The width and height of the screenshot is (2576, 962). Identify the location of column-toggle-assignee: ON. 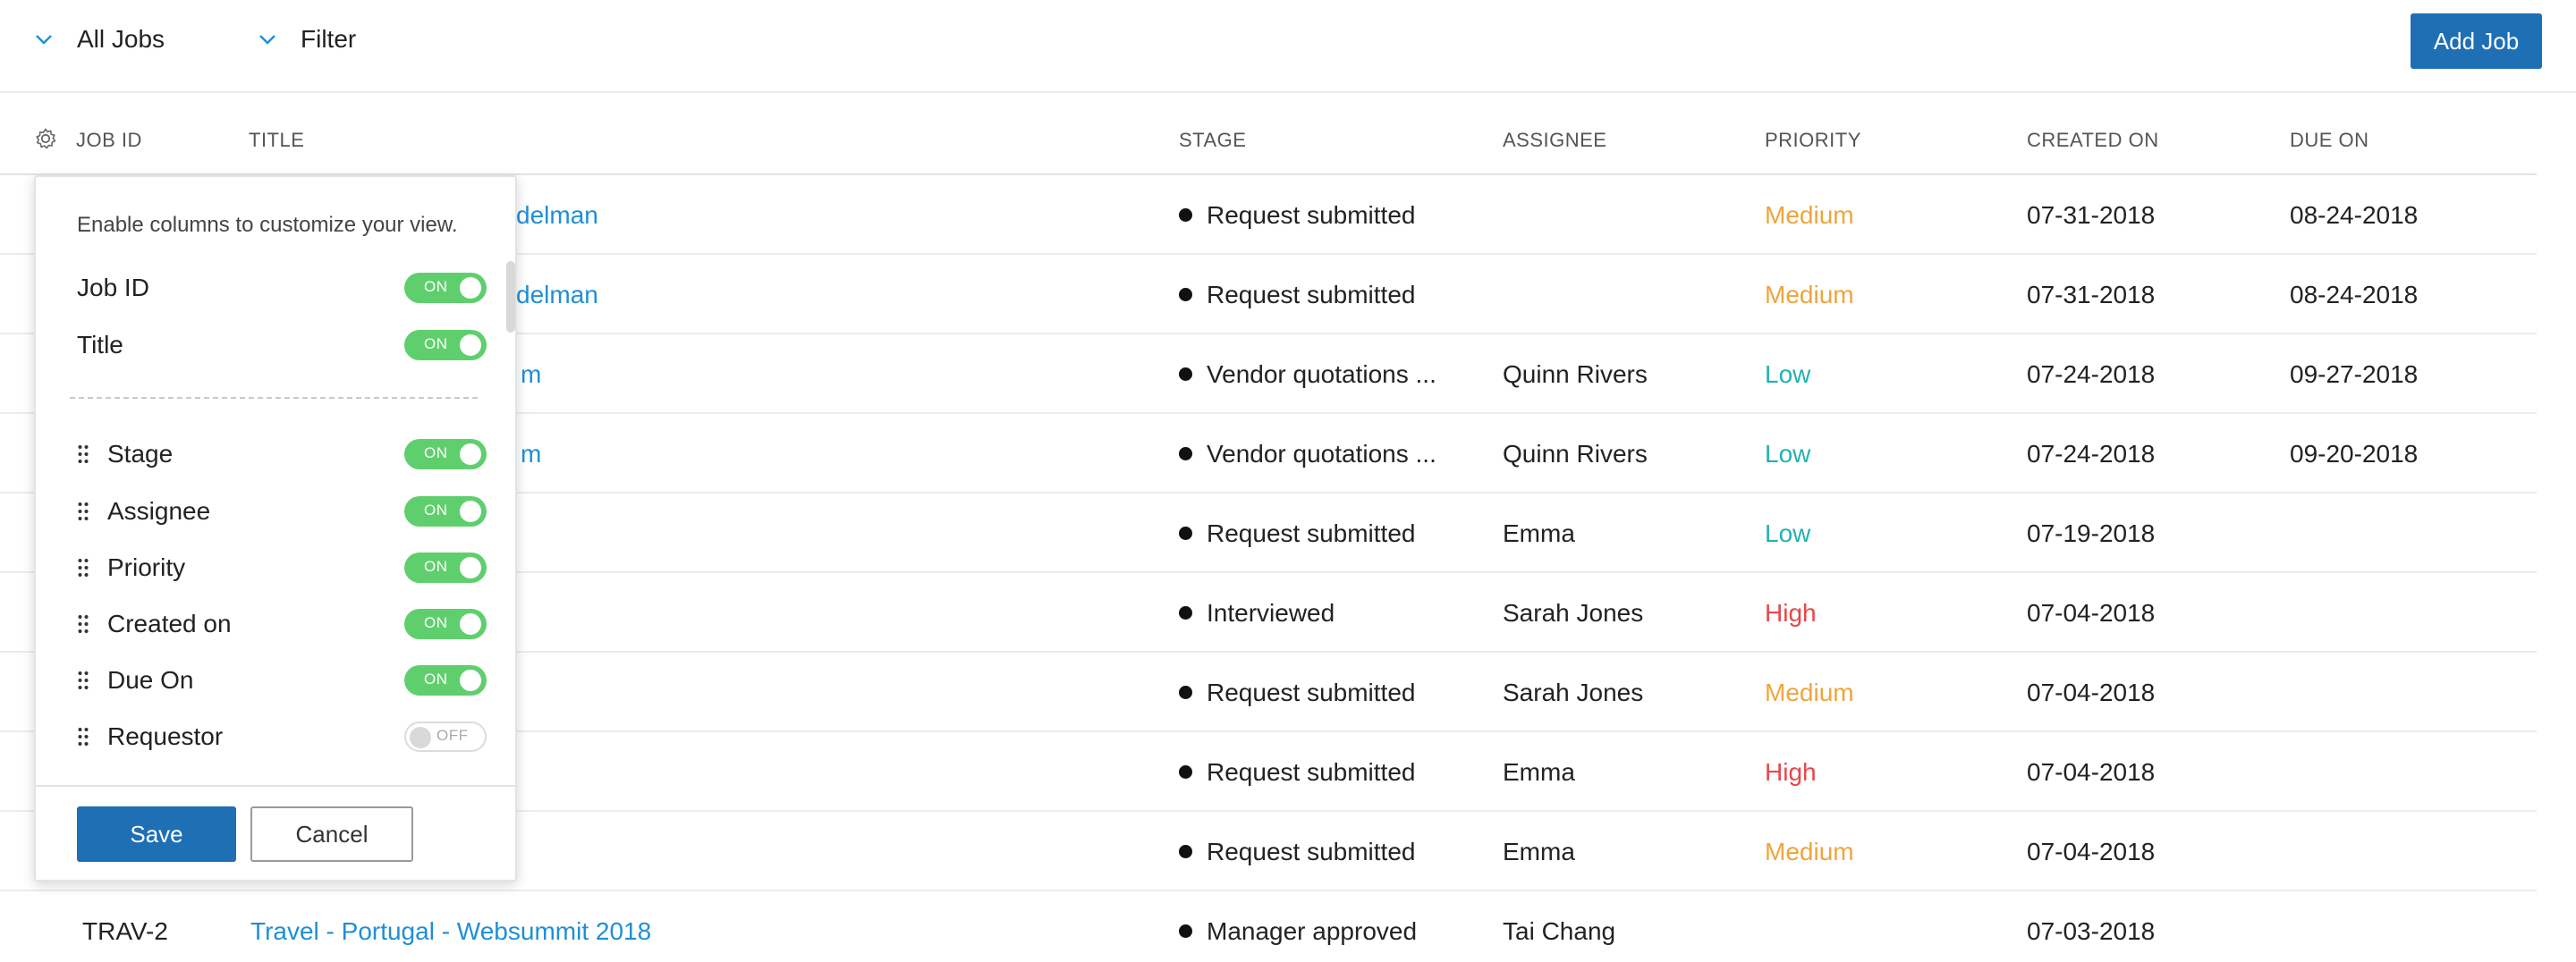
(445, 511).